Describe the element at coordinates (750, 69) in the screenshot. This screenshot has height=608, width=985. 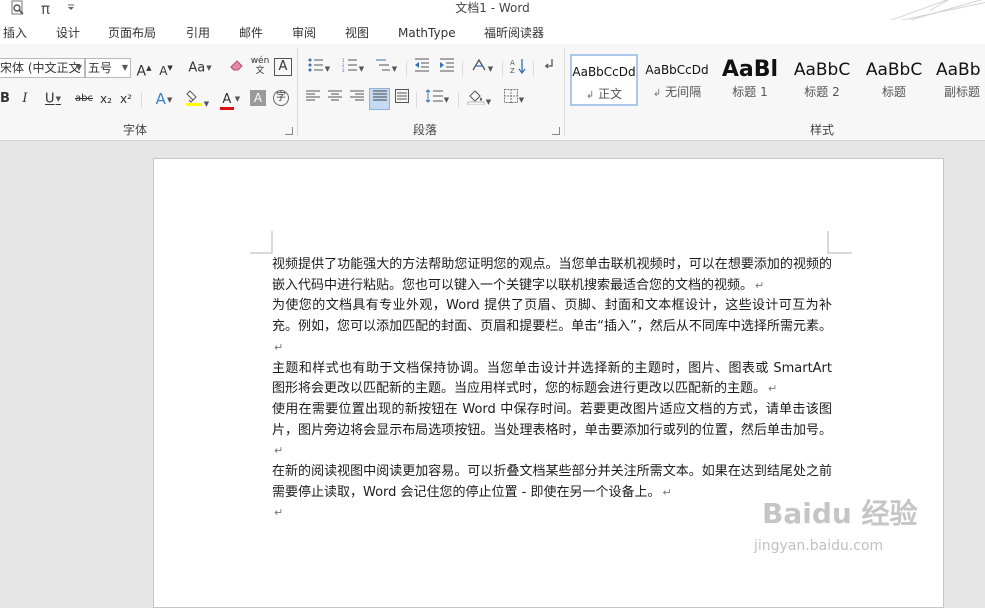
I see `style-sample: AaBl` at that location.